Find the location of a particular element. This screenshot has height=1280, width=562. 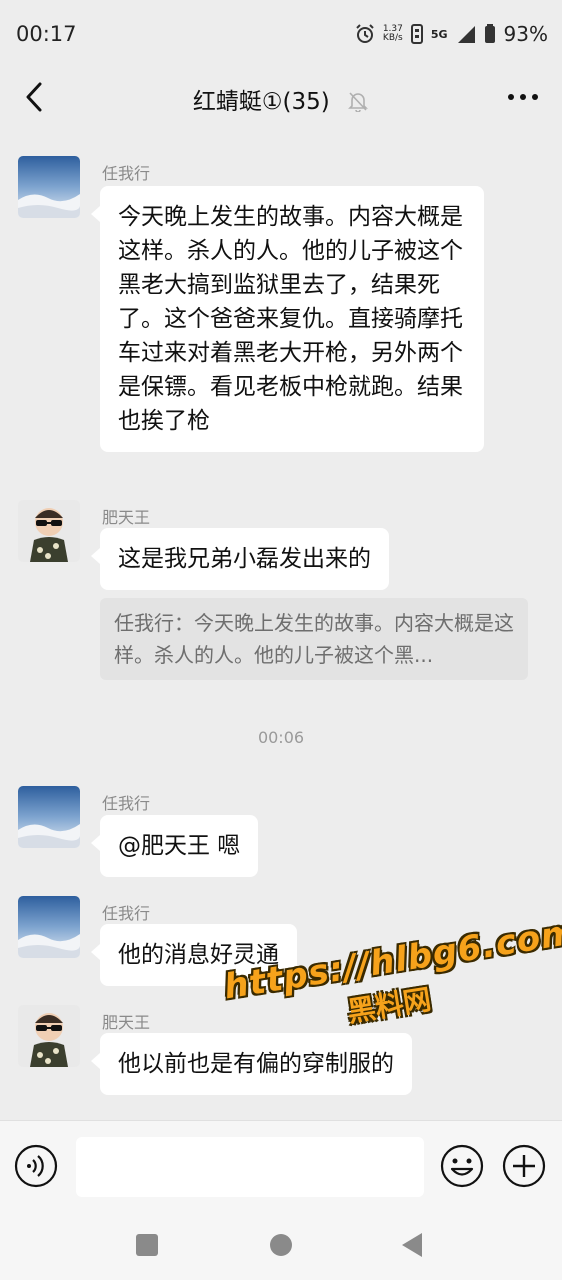

chat-header: 红蜻蜓①(35) is located at coordinates (281, 99).